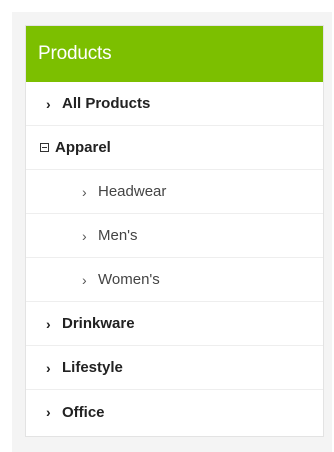 The width and height of the screenshot is (334, 452). Describe the element at coordinates (129, 279) in the screenshot. I see `subcategory-label: Women's` at that location.